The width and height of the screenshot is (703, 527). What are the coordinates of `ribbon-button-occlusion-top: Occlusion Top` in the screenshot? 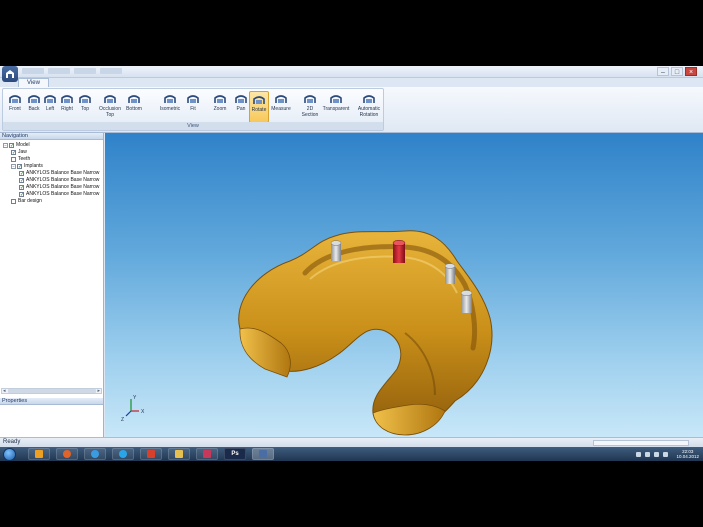 It's located at (110, 107).